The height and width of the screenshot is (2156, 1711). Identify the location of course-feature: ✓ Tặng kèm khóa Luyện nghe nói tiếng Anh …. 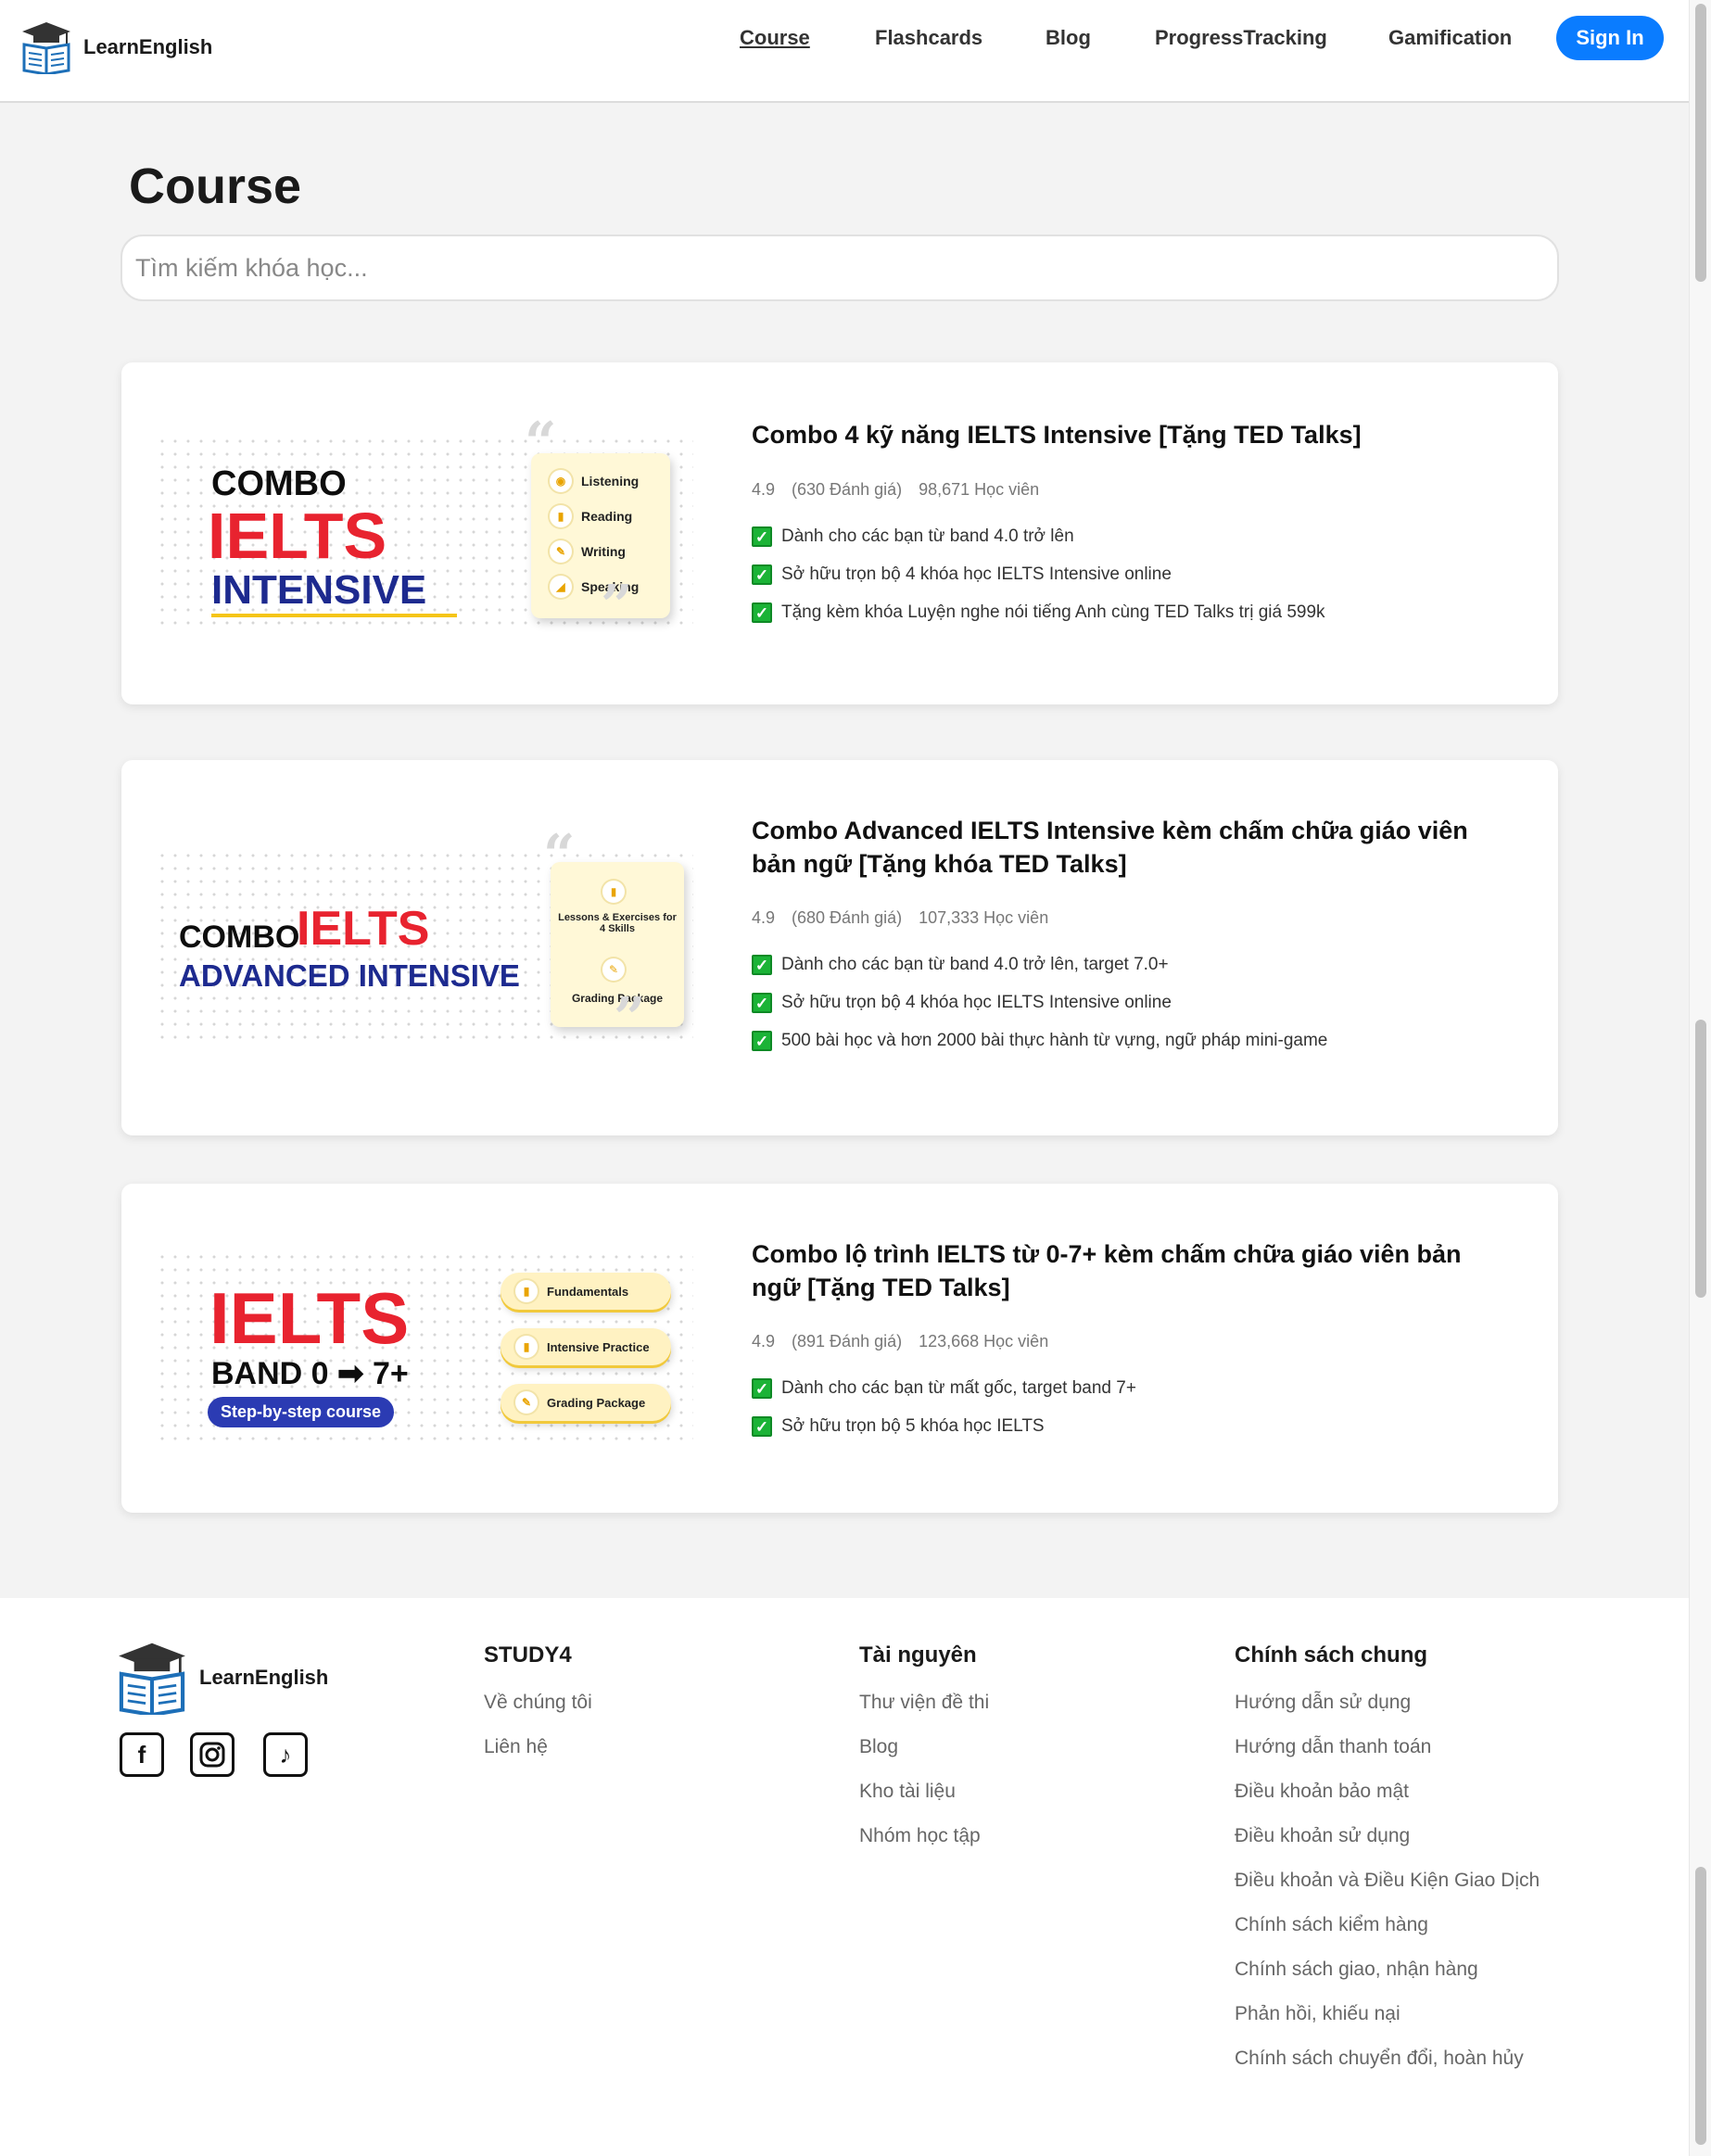
(1038, 613).